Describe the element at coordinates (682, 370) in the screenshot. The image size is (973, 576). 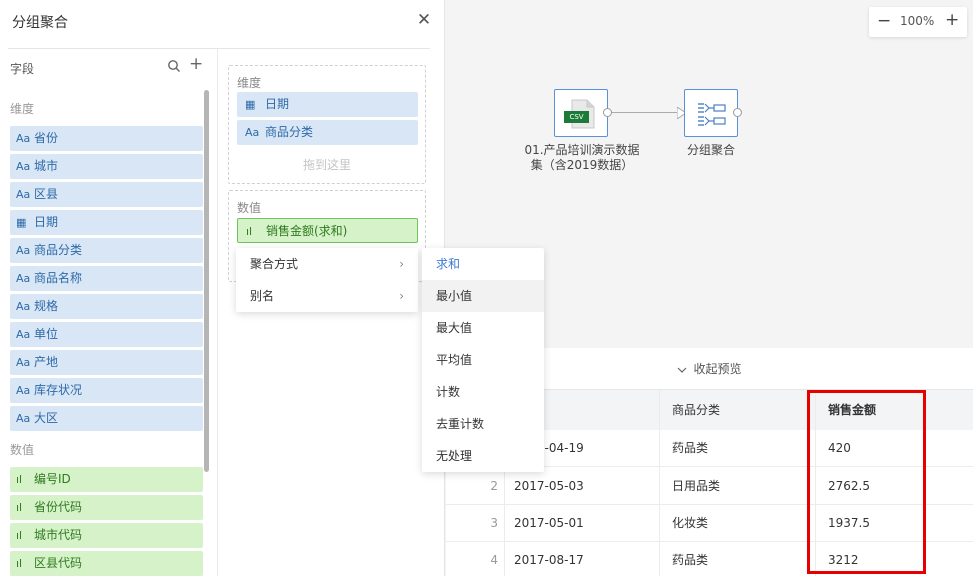
I see `chevron-down-icon` at that location.